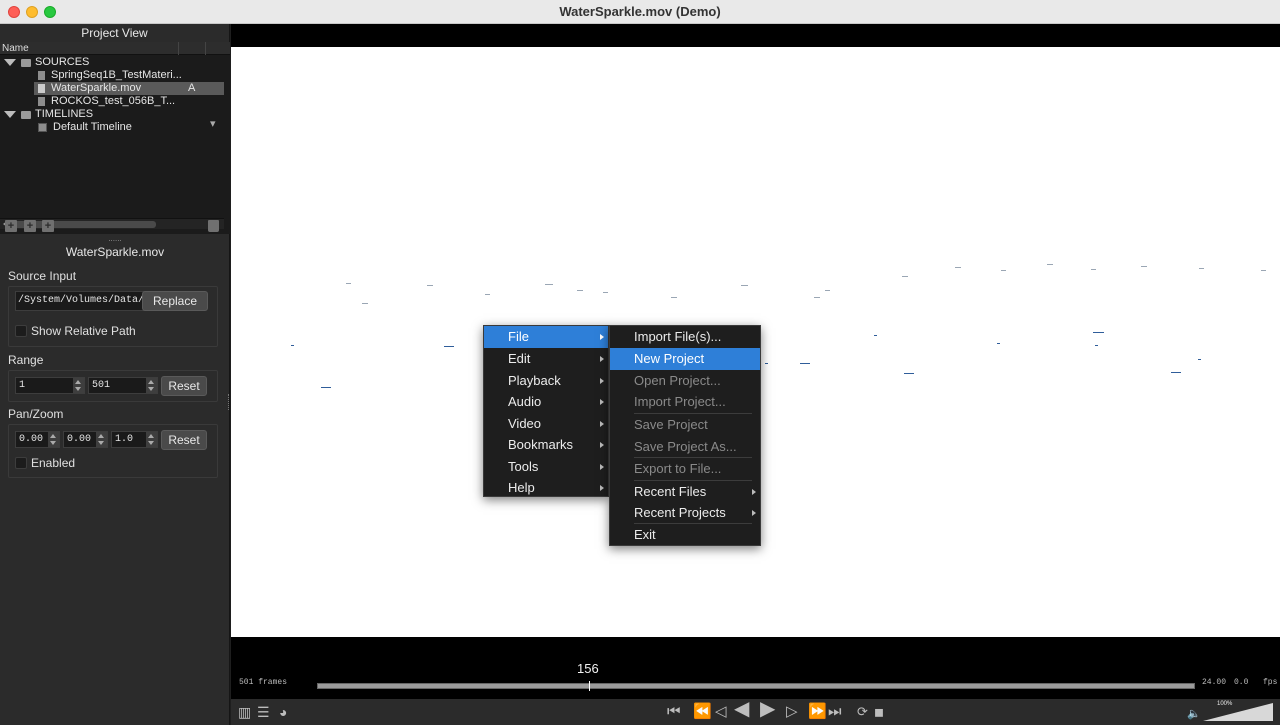 Image resolution: width=1280 pixels, height=725 pixels. What do you see at coordinates (115, 114) in the screenshot?
I see `tree-row-timelines: TIMELINES` at bounding box center [115, 114].